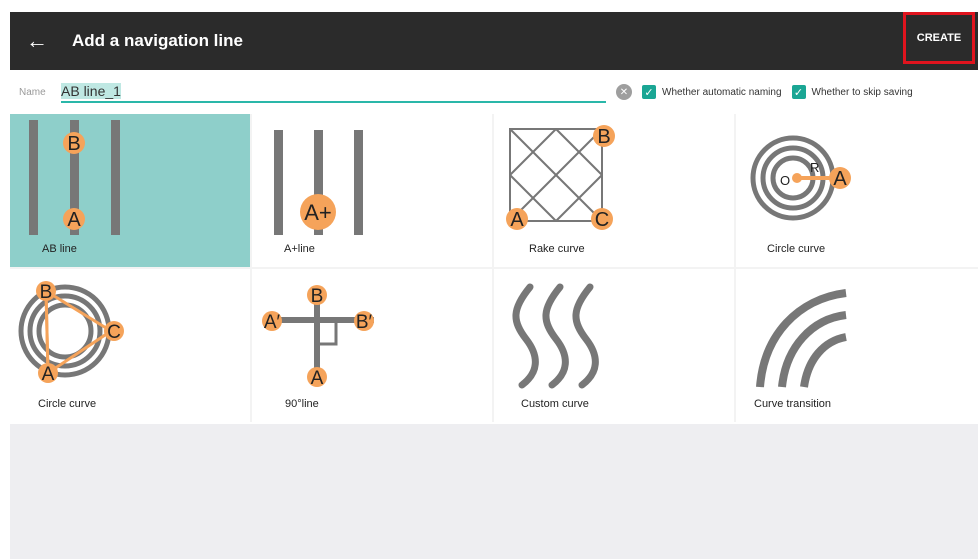 The image size is (978, 559). Describe the element at coordinates (555, 336) in the screenshot. I see `custom-curve-icon` at that location.